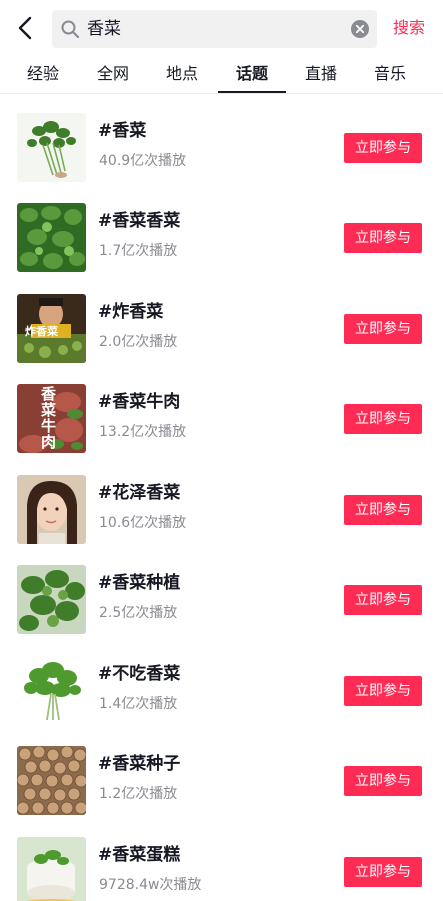  What do you see at coordinates (143, 161) in the screenshot?
I see `topic-play-count: 40.9亿次播放` at bounding box center [143, 161].